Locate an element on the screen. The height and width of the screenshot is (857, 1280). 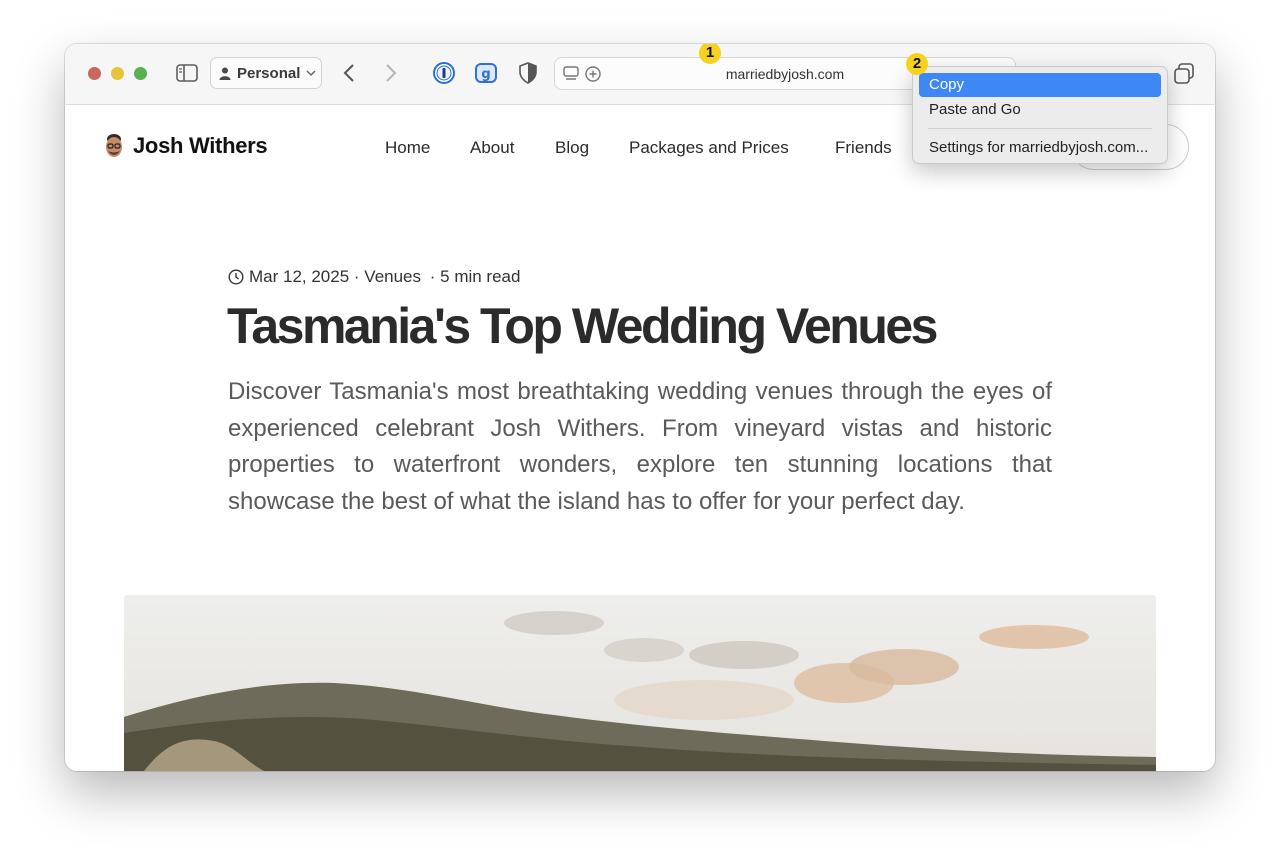
onepassword-icon is located at coordinates (444, 73).